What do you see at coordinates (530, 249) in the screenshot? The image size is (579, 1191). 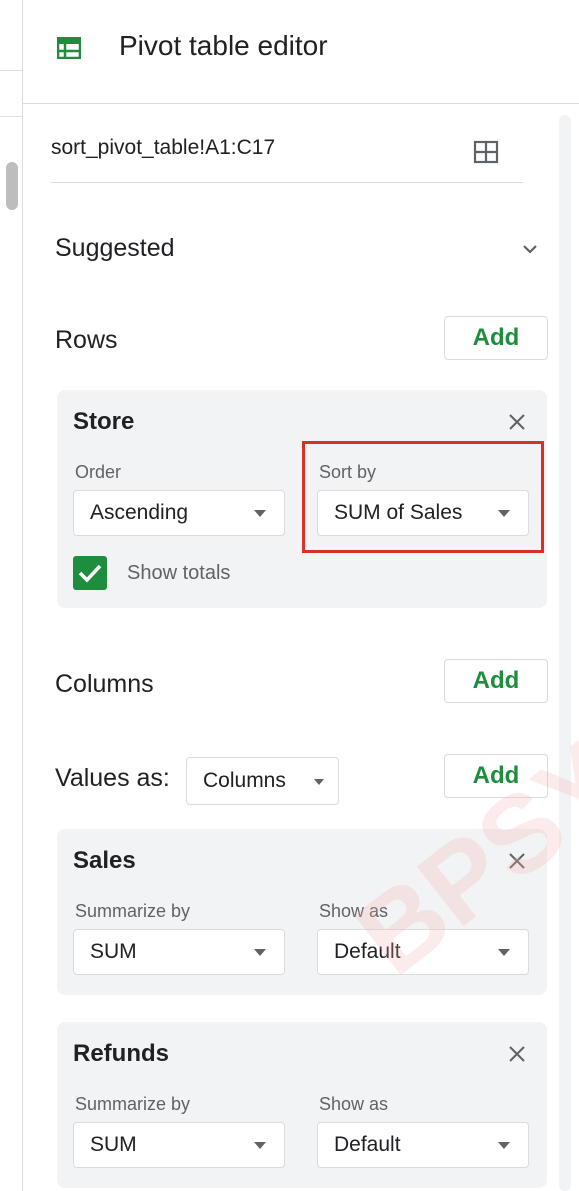 I see `chevron-down-icon` at bounding box center [530, 249].